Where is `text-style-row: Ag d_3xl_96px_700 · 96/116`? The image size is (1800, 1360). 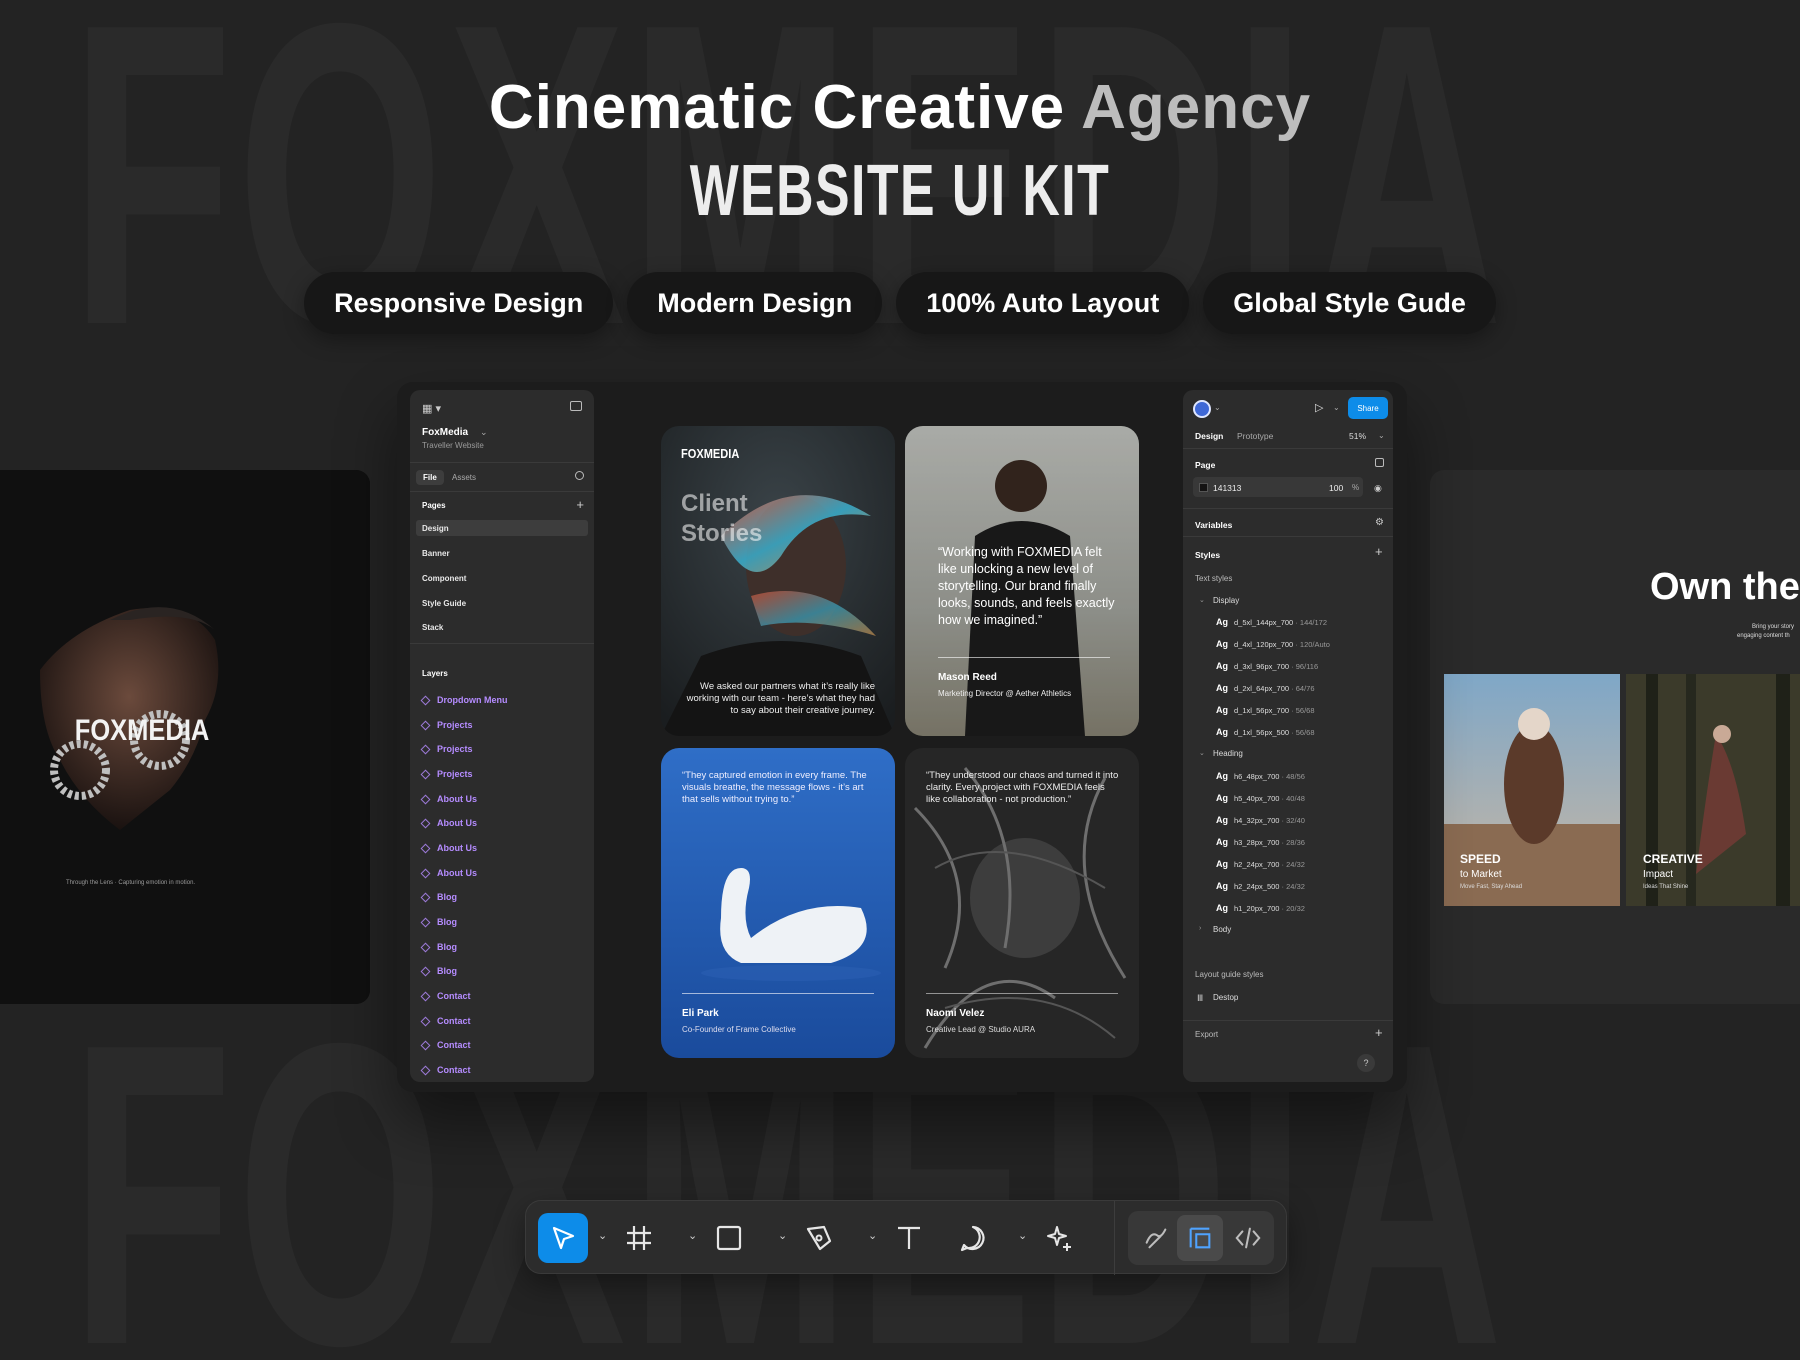 text-style-row: Ag d_3xl_96px_700 · 96/116 is located at coordinates (1267, 666).